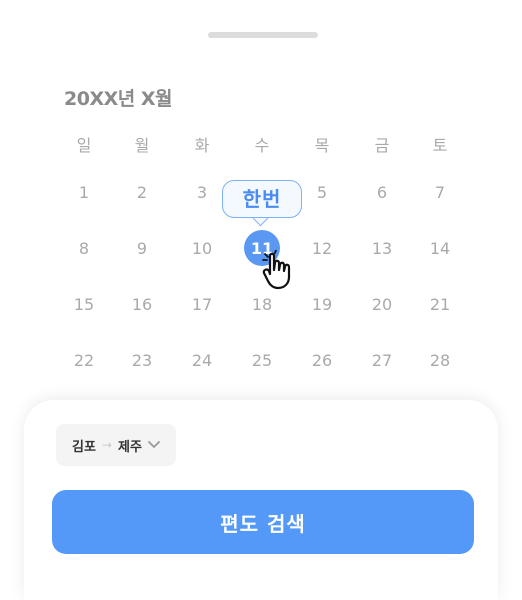 This screenshot has width=522, height=600. Describe the element at coordinates (440, 304) in the screenshot. I see `calendar-day: 21` at that location.